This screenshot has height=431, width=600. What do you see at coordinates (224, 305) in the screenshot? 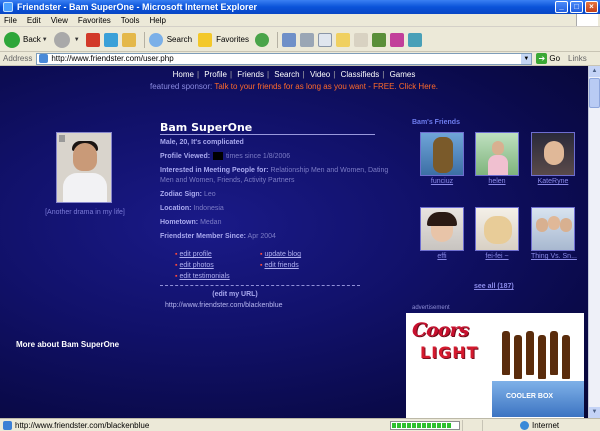
I see `profile-url-link: http://www.friendster.com/blackenblue` at bounding box center [224, 305].